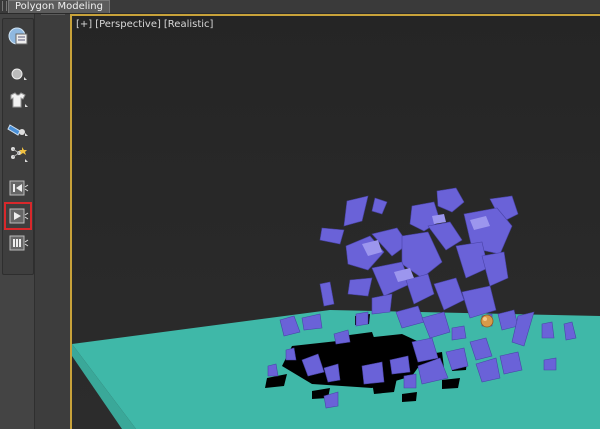 The image size is (600, 429). Describe the element at coordinates (18, 36) in the screenshot. I see `display-panel-icon` at that location.